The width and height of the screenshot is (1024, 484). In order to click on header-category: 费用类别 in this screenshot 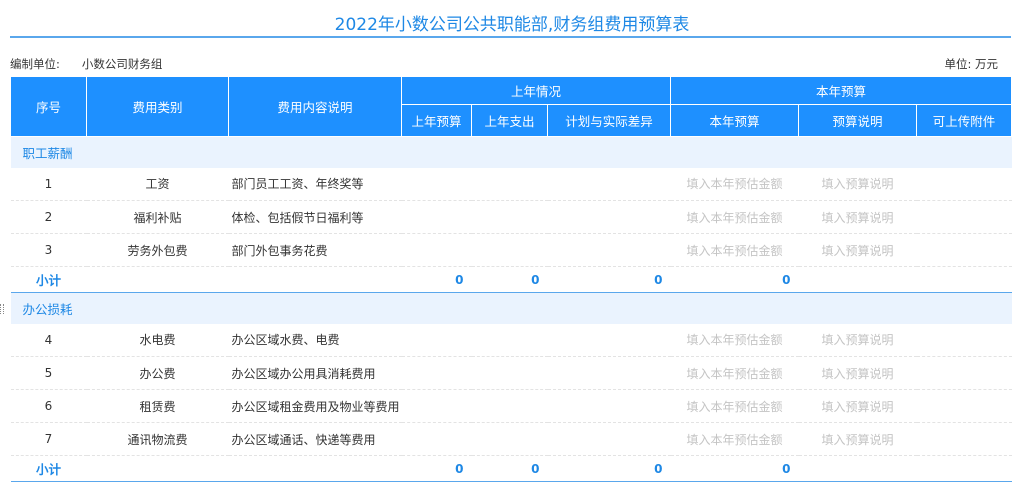, I will do `click(157, 106)`.